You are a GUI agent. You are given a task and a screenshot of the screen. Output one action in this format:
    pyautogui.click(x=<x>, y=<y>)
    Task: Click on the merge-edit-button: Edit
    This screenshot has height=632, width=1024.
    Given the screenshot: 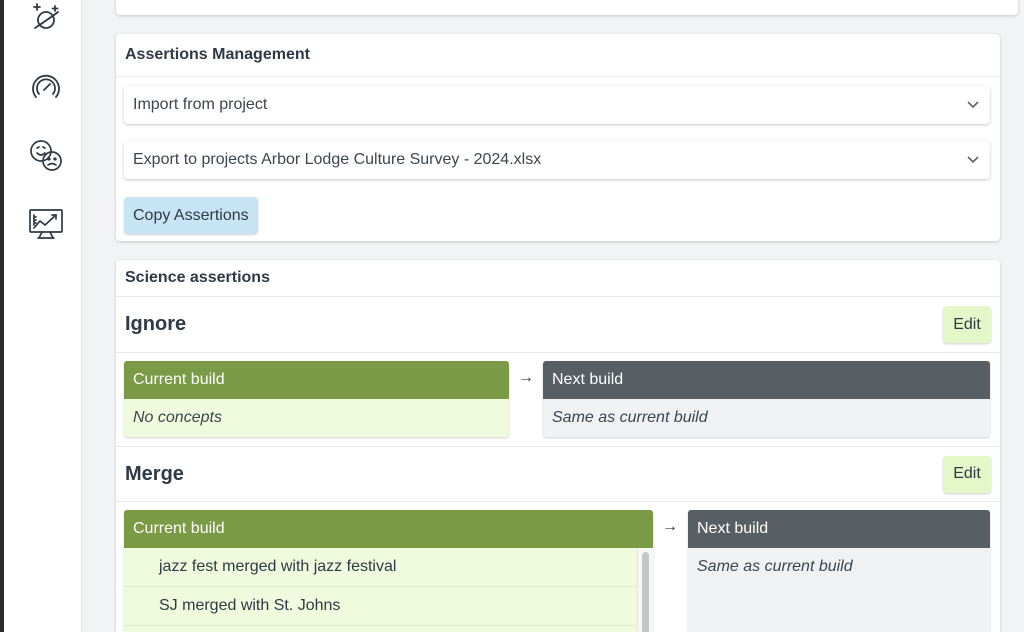 What is the action you would take?
    pyautogui.click(x=967, y=474)
    